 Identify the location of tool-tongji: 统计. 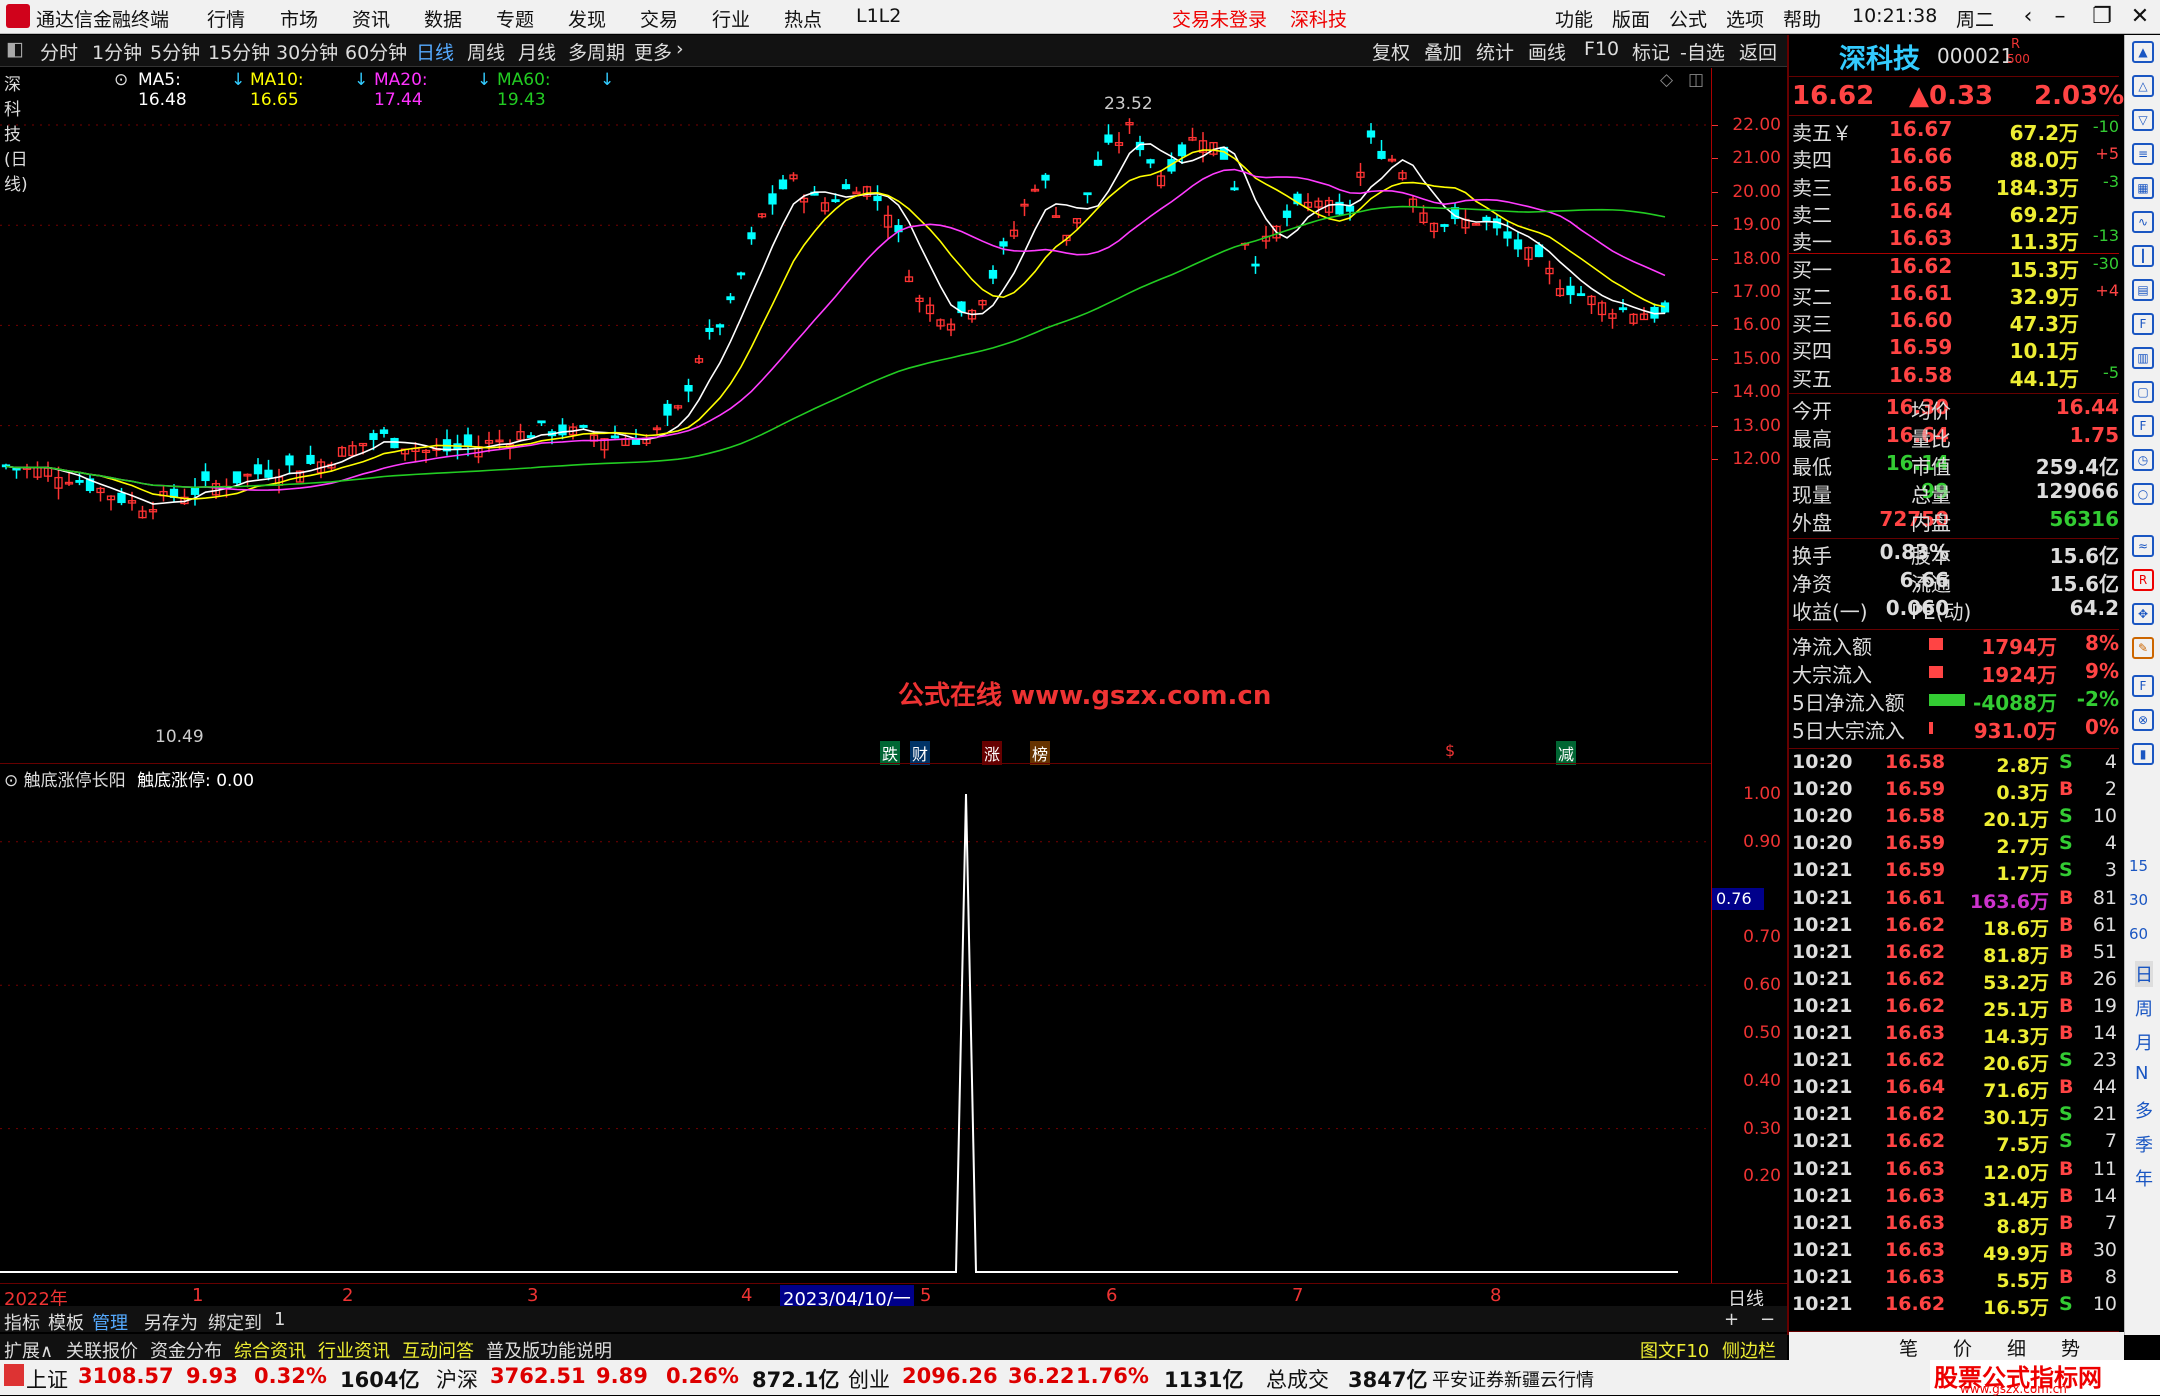
(1495, 51).